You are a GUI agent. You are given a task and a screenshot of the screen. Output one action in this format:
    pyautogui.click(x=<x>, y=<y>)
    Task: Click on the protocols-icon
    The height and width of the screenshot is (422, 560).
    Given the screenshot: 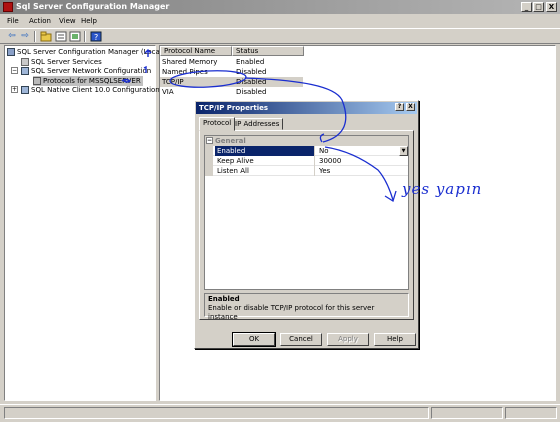 What is the action you would take?
    pyautogui.click(x=37, y=81)
    